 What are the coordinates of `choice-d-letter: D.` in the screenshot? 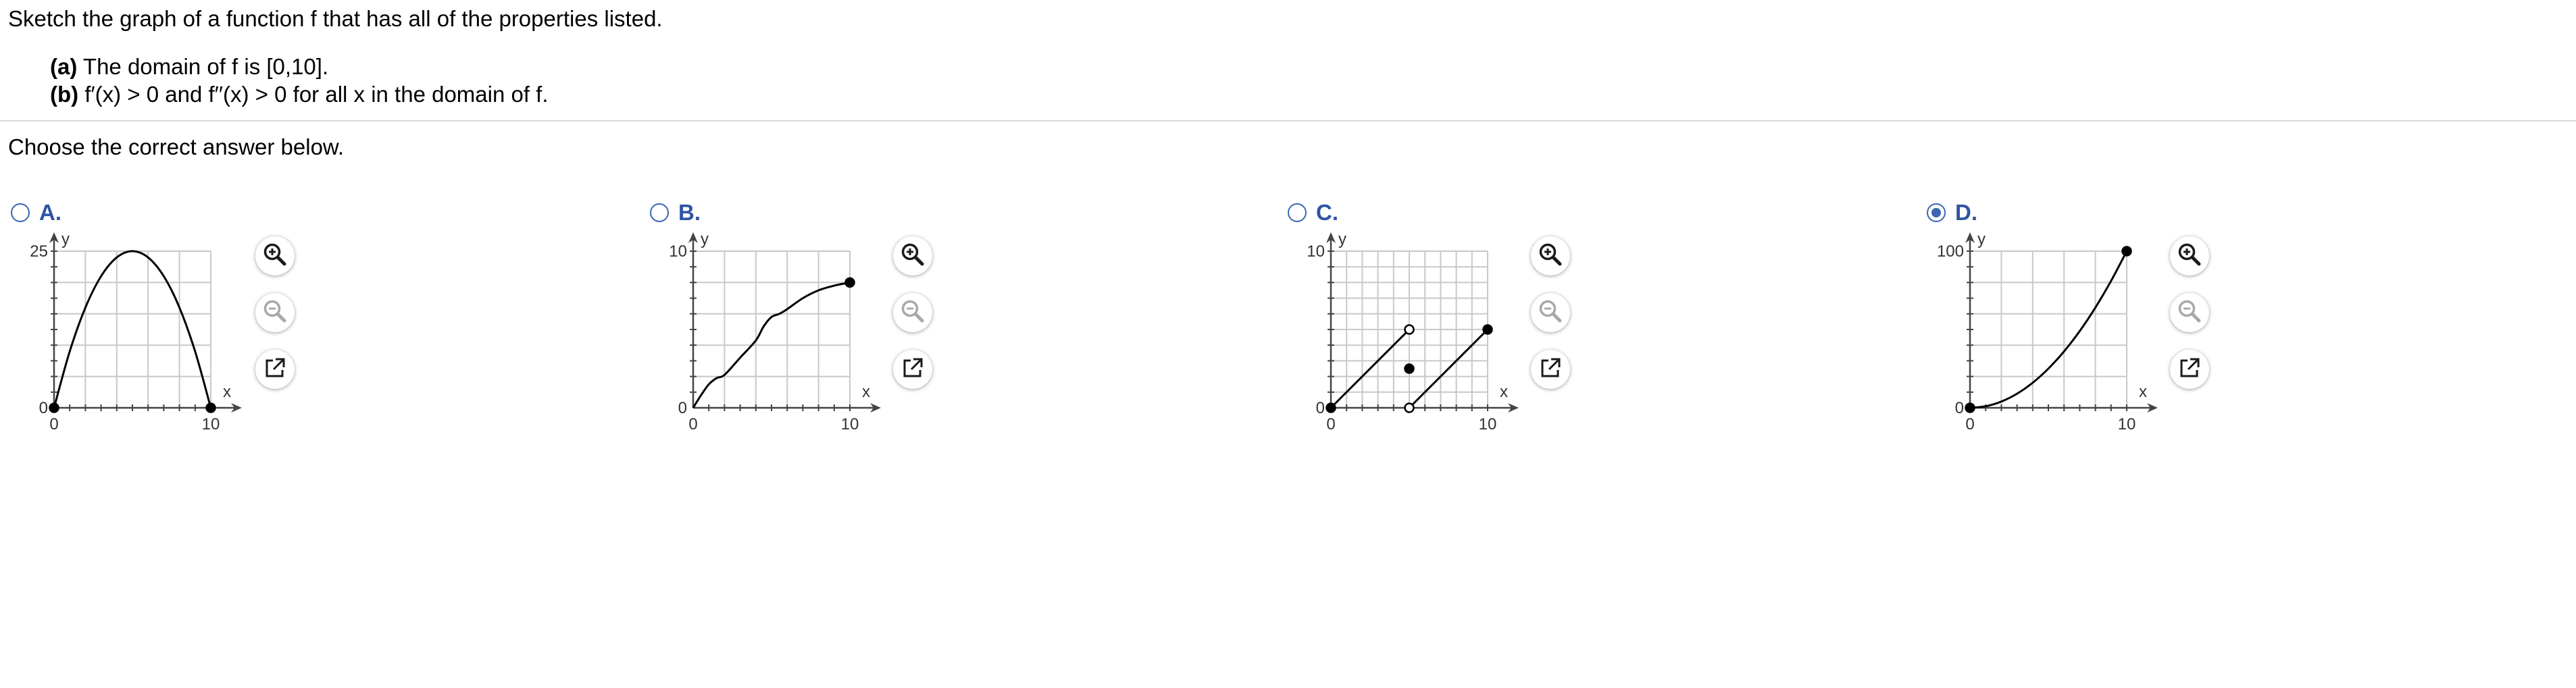 It's located at (1966, 212).